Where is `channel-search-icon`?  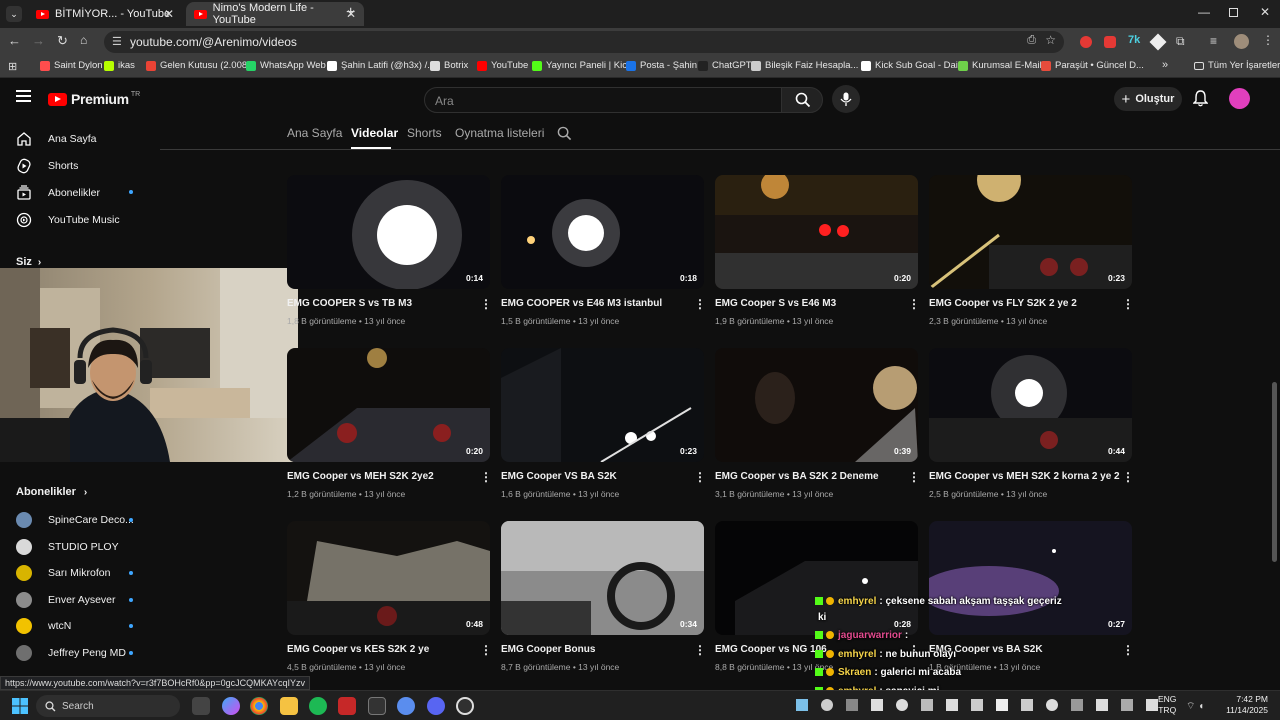 channel-search-icon is located at coordinates (564, 135).